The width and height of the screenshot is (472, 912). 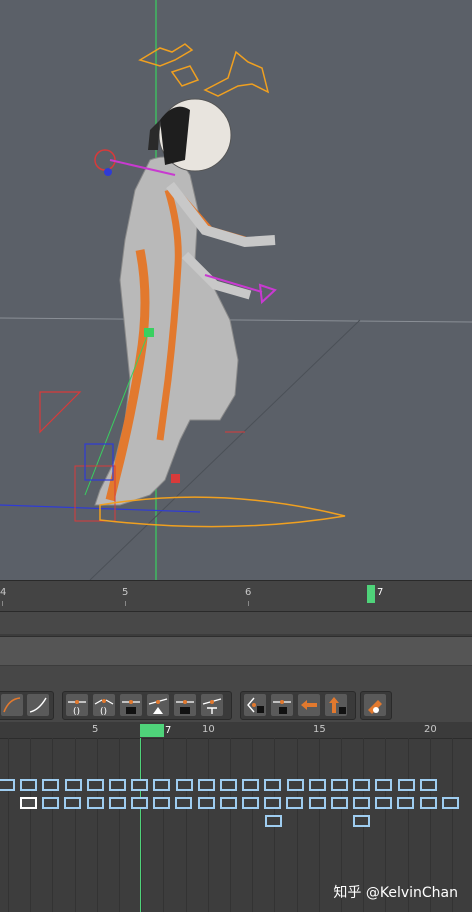 I want to click on unify-tangents-icon: (), so click(x=77, y=705).